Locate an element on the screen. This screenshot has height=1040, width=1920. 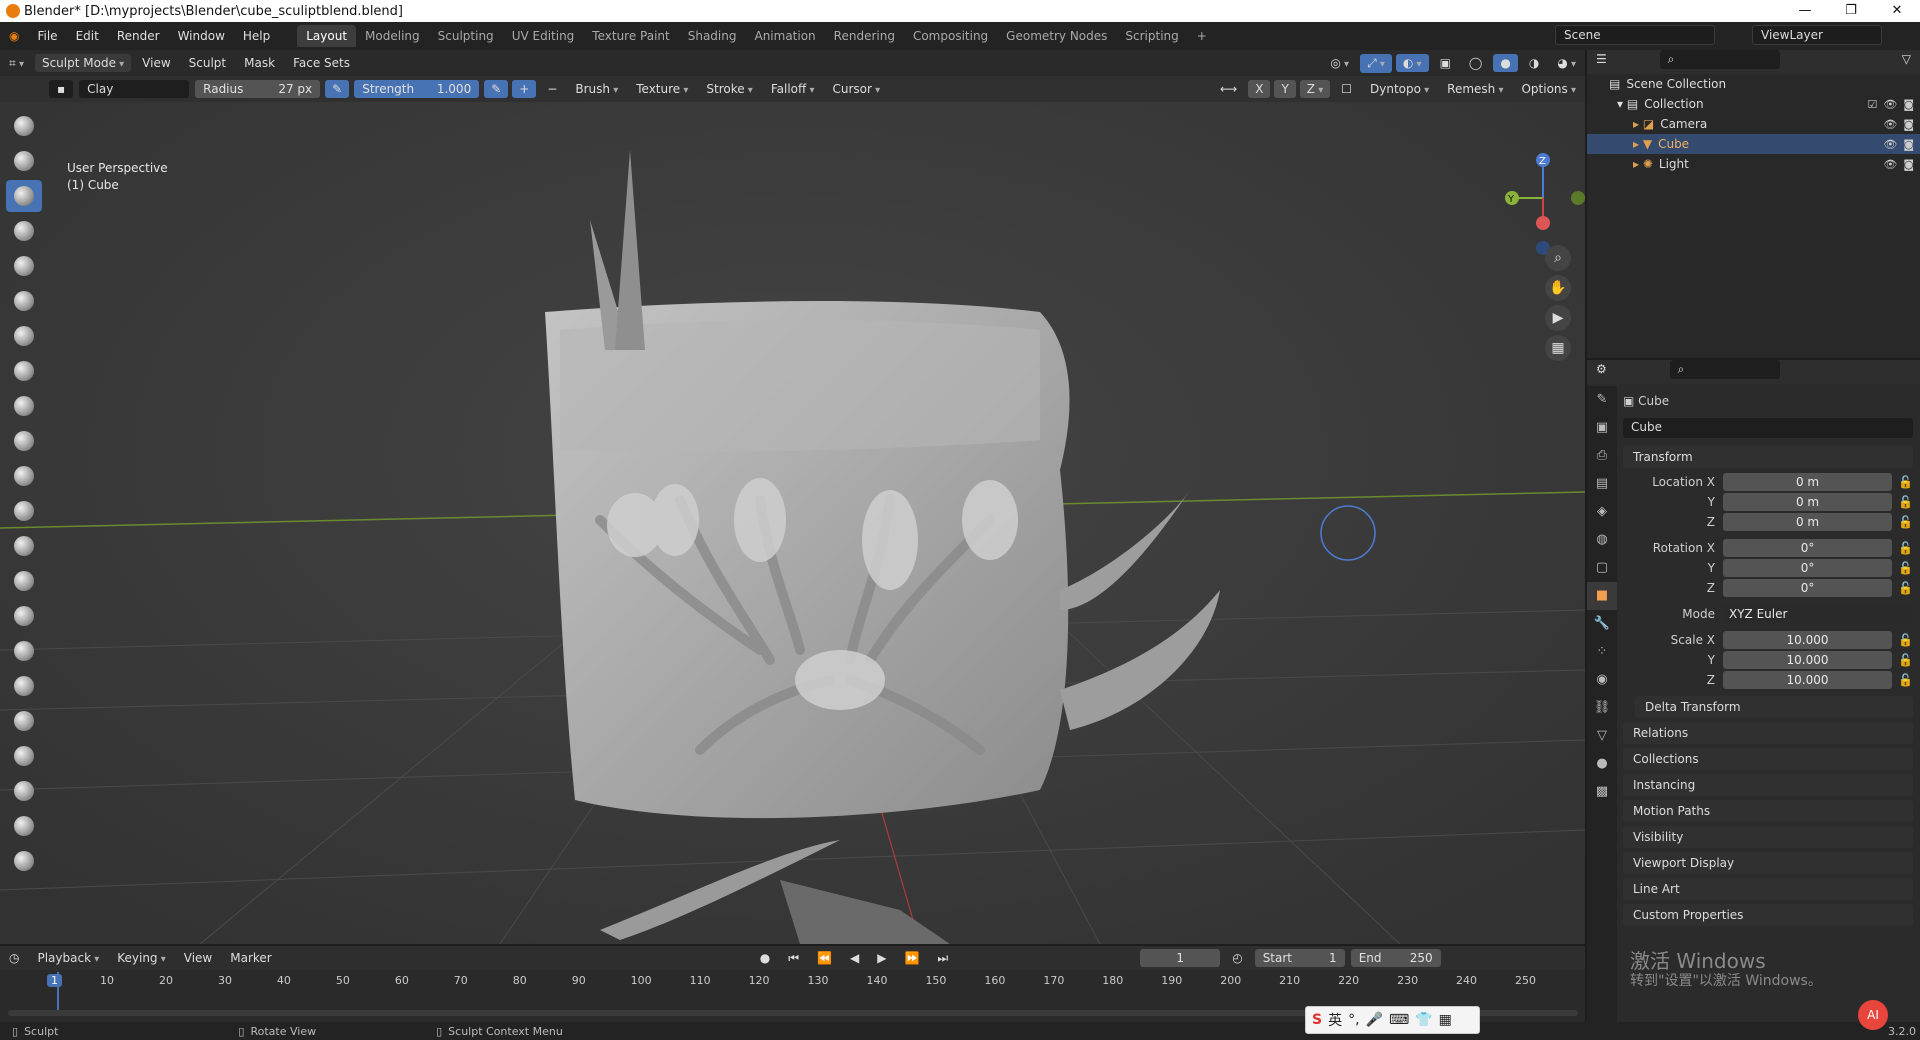
data-tab-icon: ▽ is located at coordinates (1602, 736).